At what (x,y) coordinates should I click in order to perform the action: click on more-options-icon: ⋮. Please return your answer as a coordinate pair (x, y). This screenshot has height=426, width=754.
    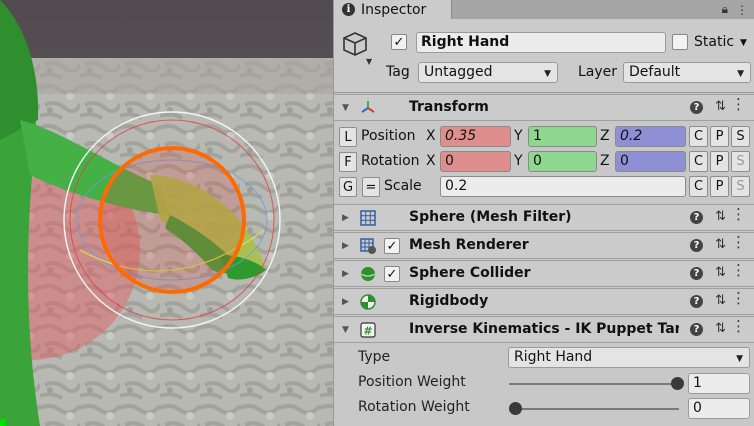
    Looking at the image, I should click on (742, 10).